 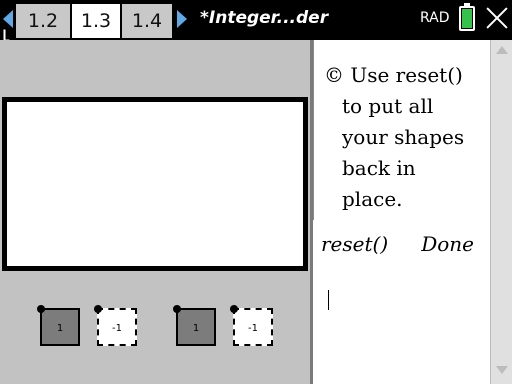 I want to click on close-icon, so click(x=497, y=18).